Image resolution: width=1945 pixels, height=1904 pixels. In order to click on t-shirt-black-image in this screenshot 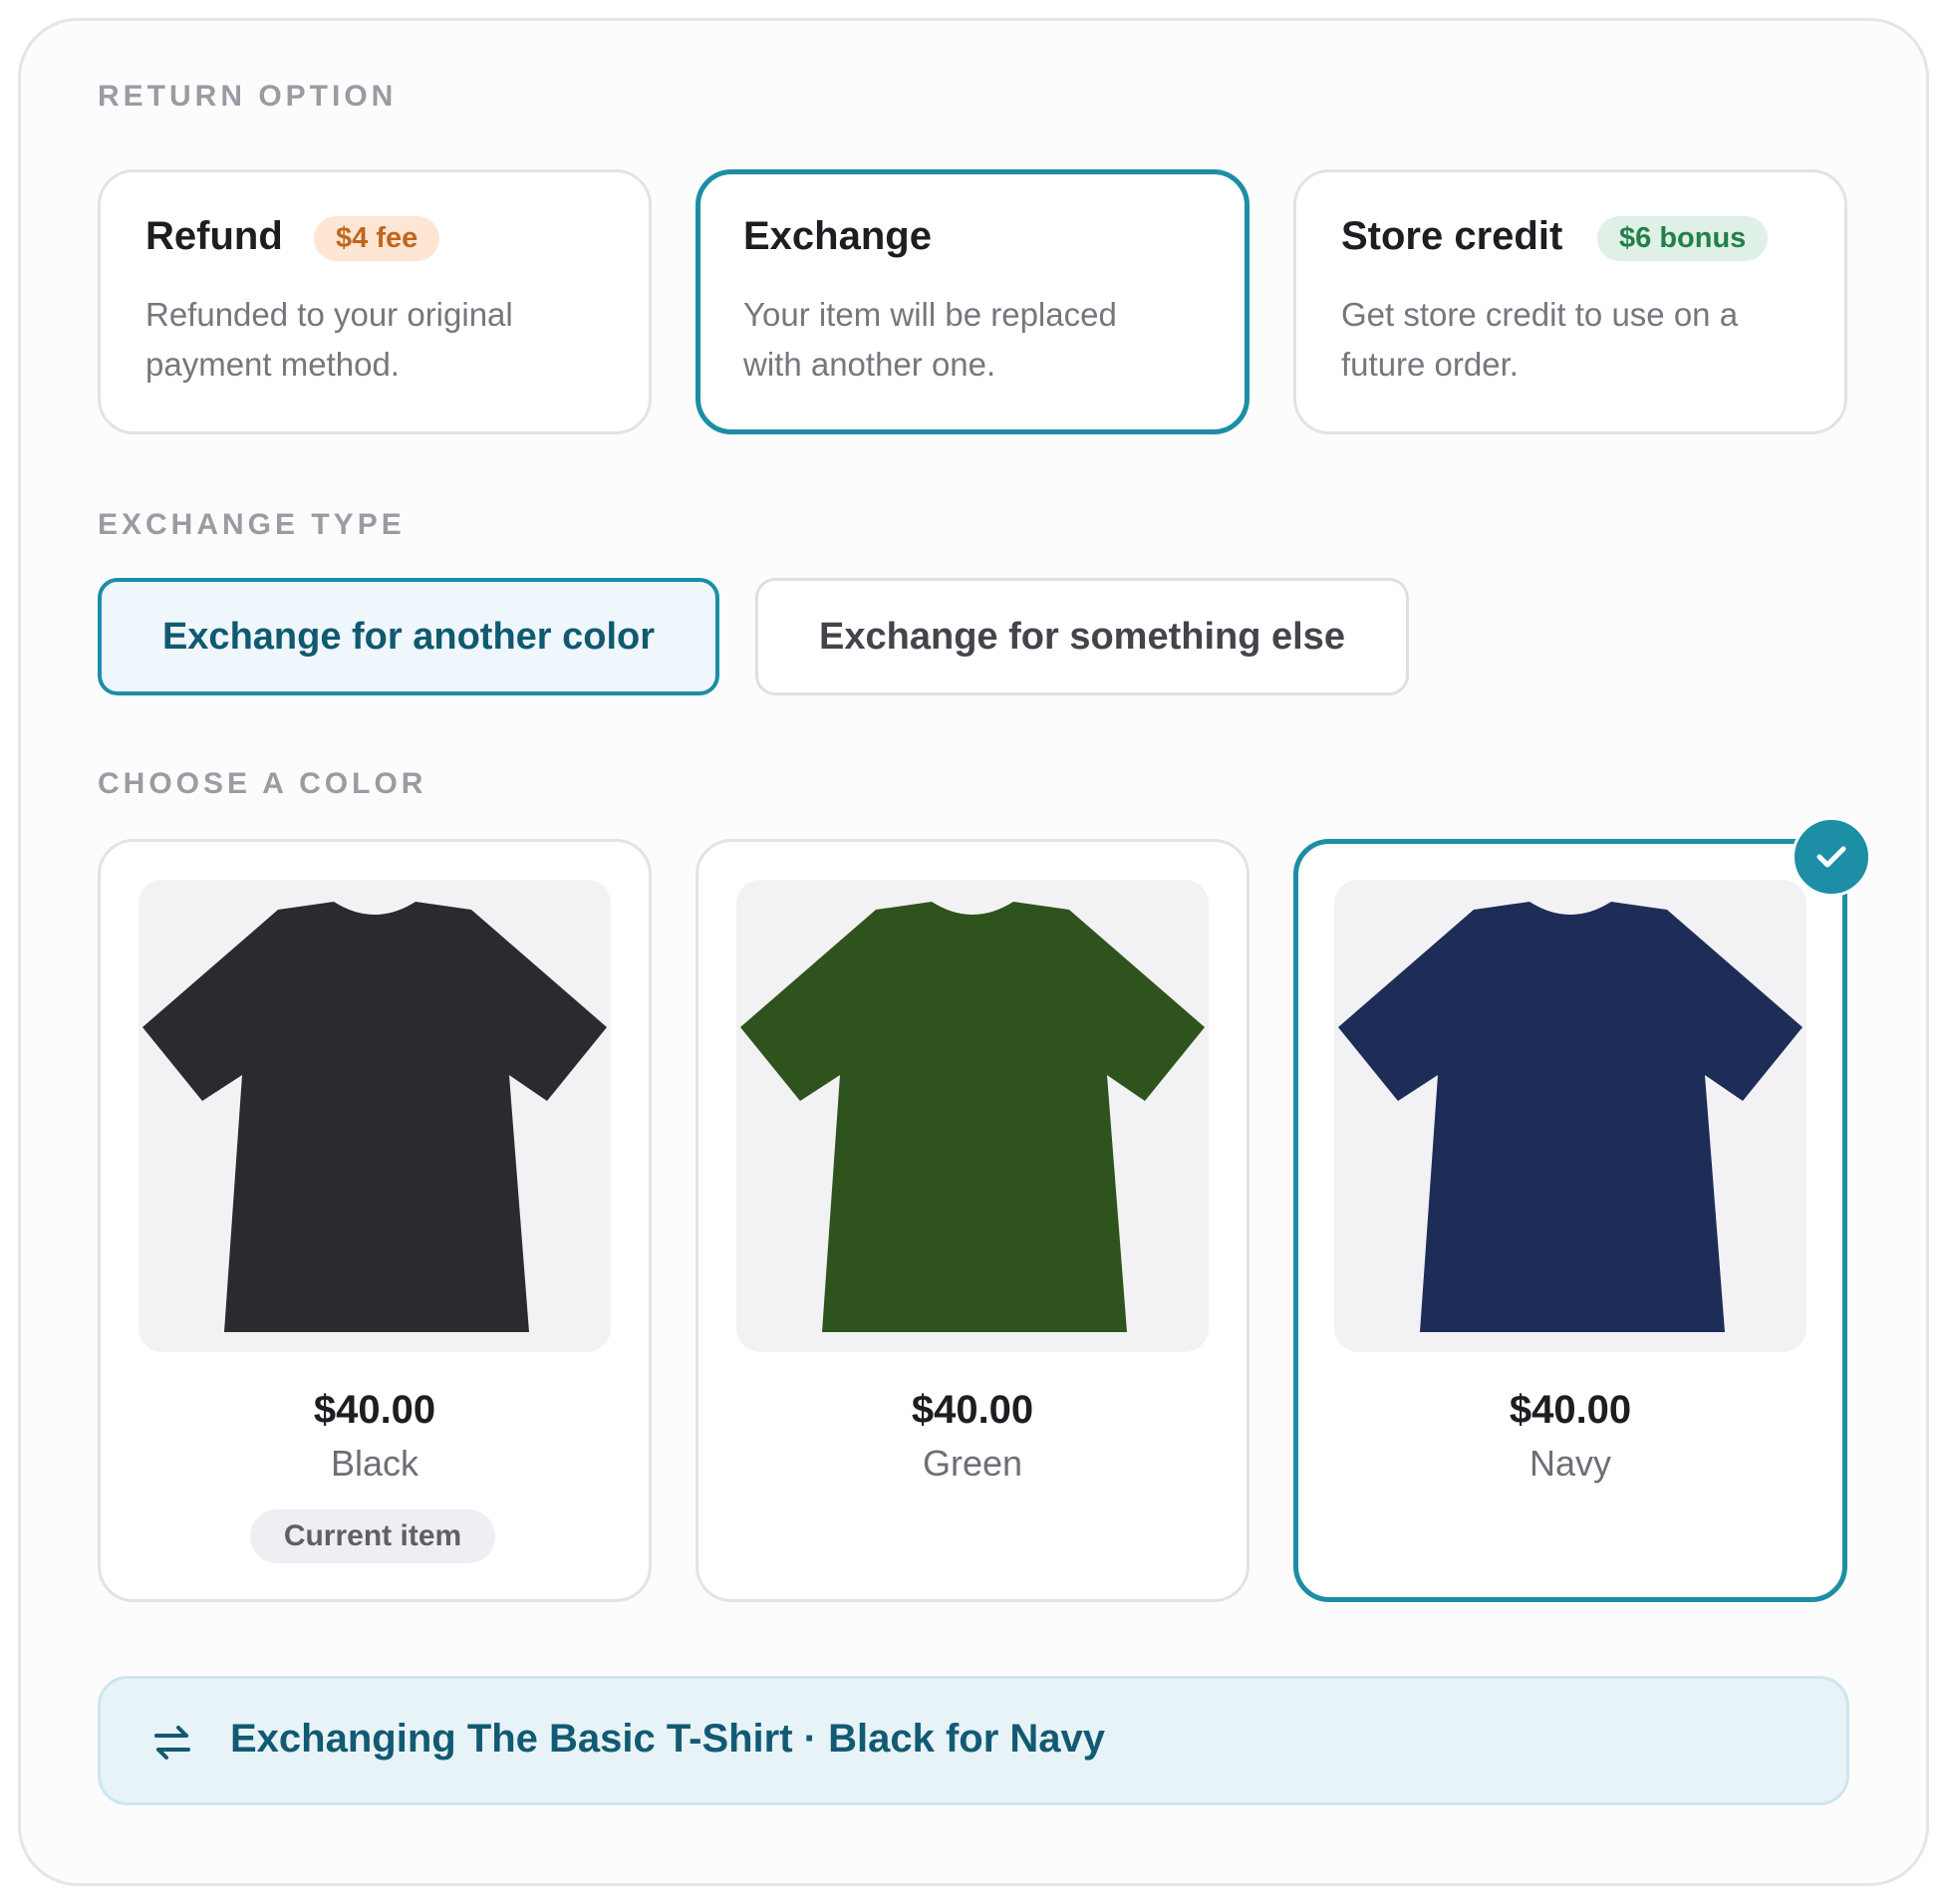, I will do `click(375, 1116)`.